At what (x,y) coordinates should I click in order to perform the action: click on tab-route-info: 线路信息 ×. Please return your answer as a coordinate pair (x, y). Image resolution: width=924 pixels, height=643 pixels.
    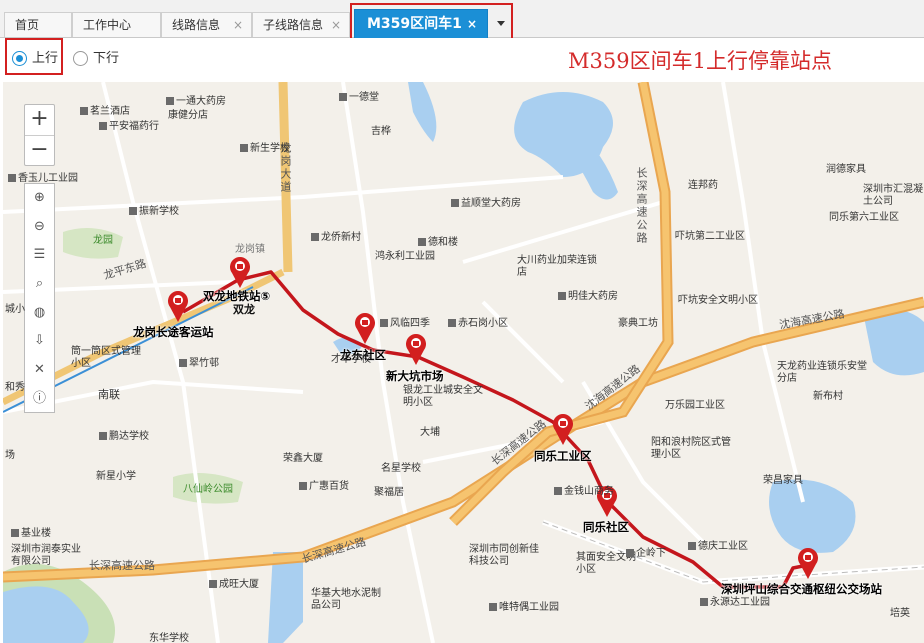
    Looking at the image, I should click on (206, 24).